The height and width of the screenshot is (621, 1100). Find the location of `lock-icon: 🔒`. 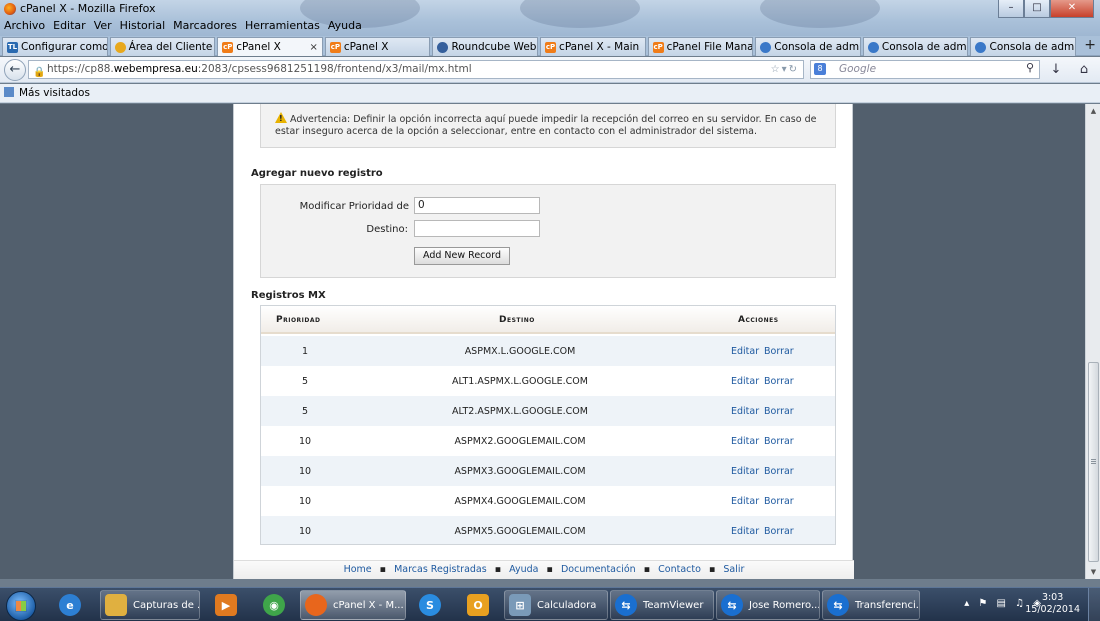

lock-icon: 🔒 is located at coordinates (39, 72).